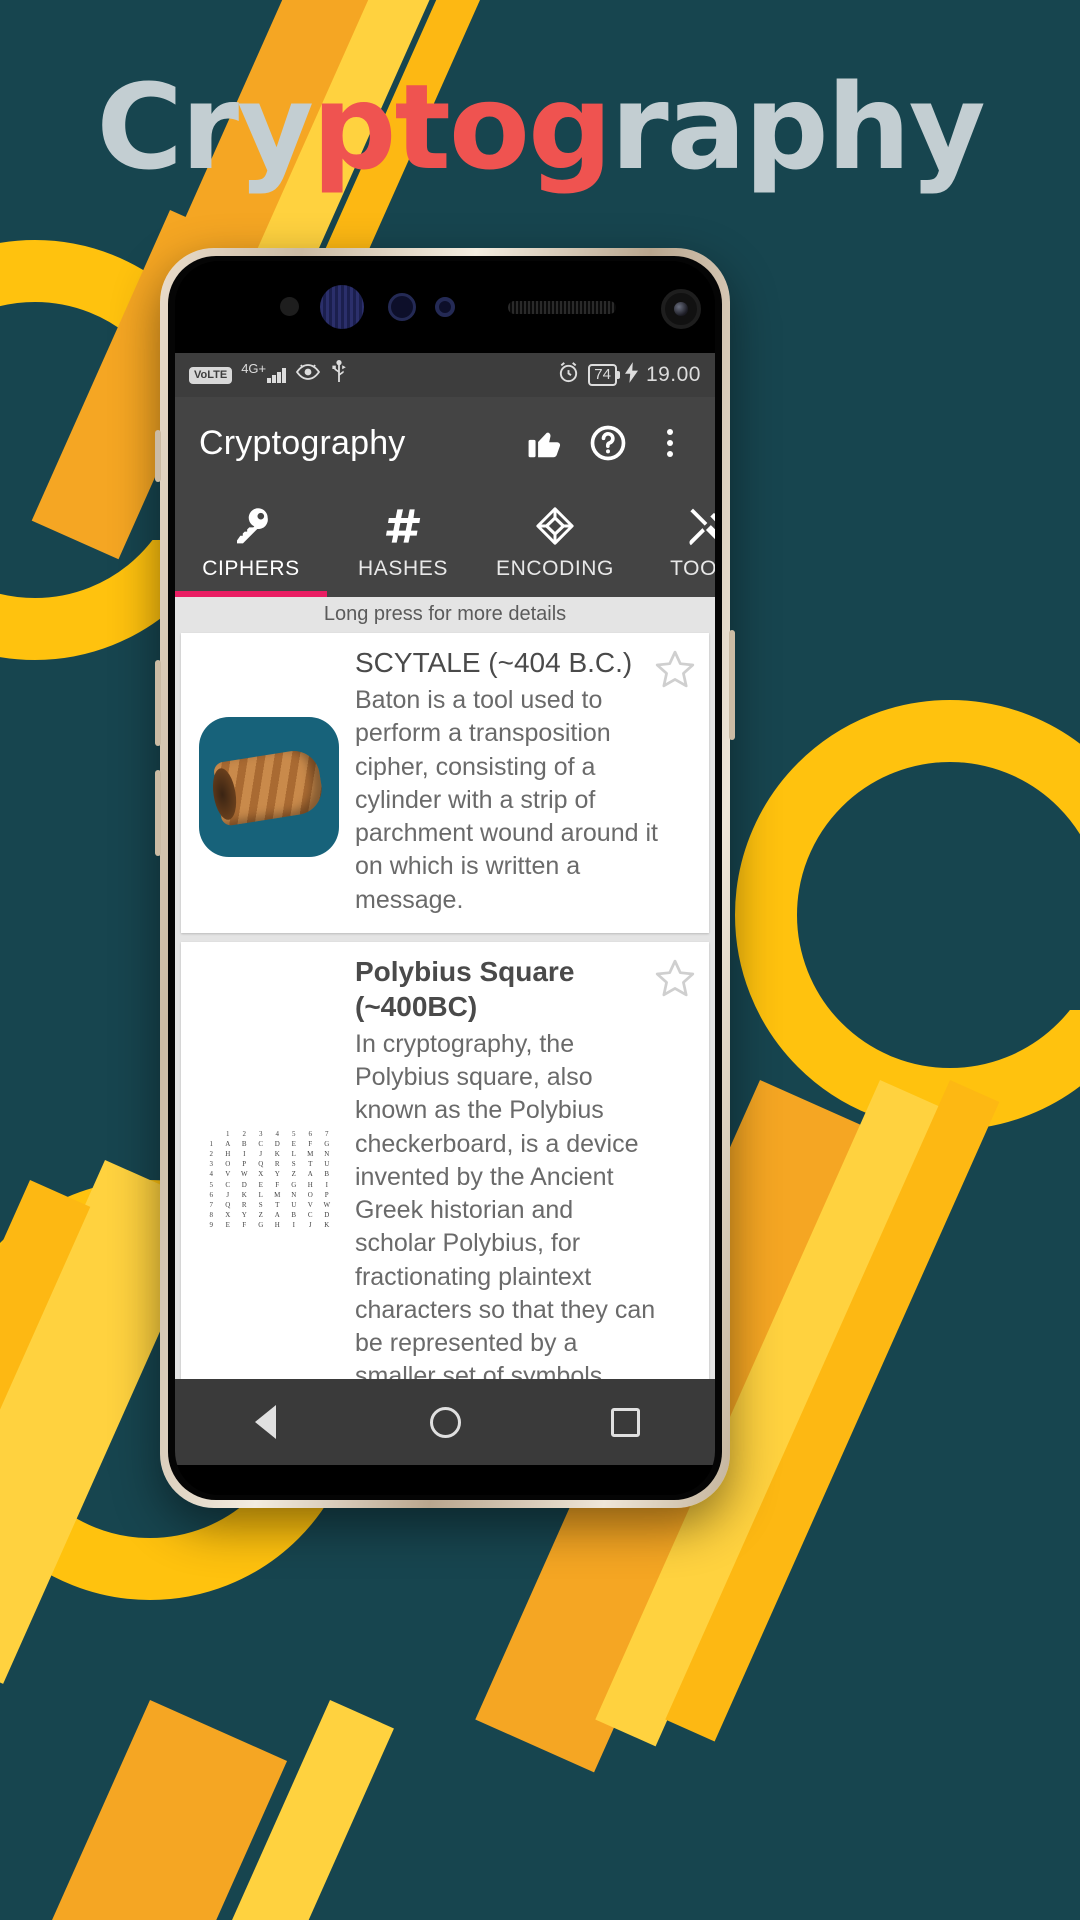 This screenshot has height=1920, width=1080. I want to click on tab-bar: CIPHERS HASHES ENCODING TOO, so click(445, 543).